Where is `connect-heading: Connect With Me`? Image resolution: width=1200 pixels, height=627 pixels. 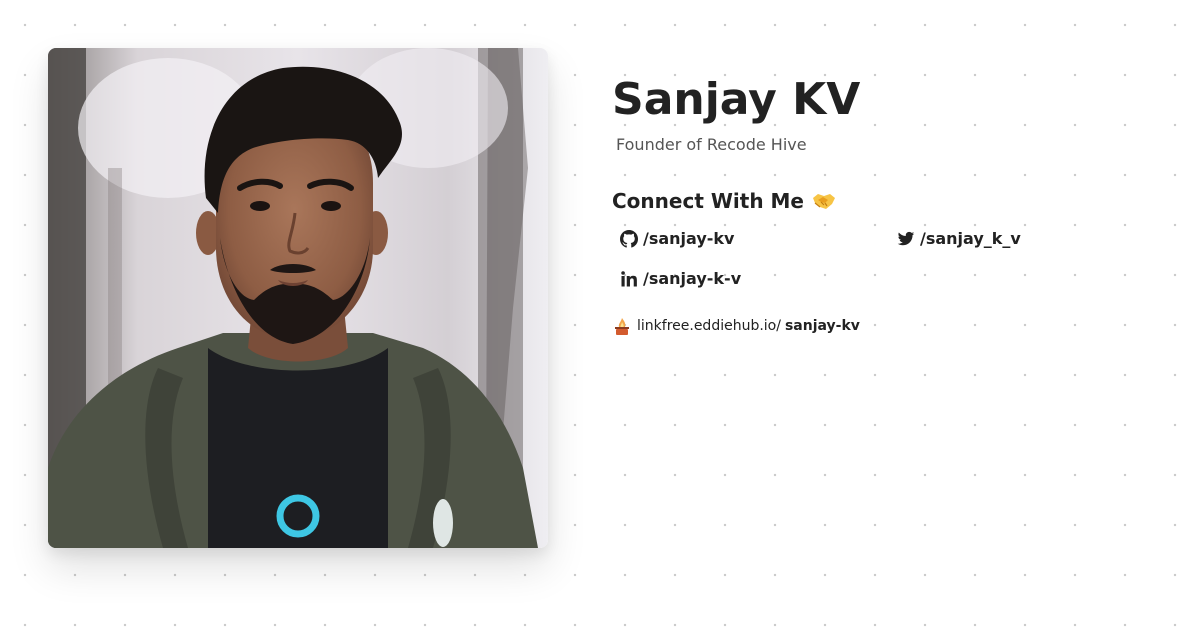
connect-heading: Connect With Me is located at coordinates (892, 201).